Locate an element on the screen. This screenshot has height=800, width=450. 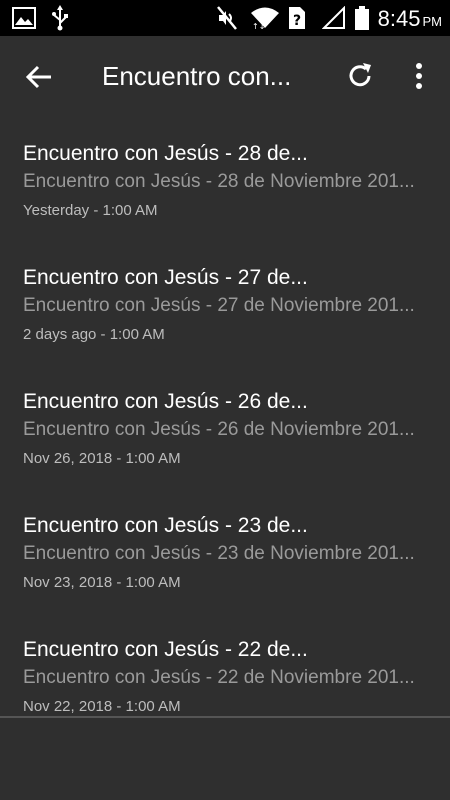
list-item-date: Yesterday - 1:00 AM is located at coordinates (90, 210).